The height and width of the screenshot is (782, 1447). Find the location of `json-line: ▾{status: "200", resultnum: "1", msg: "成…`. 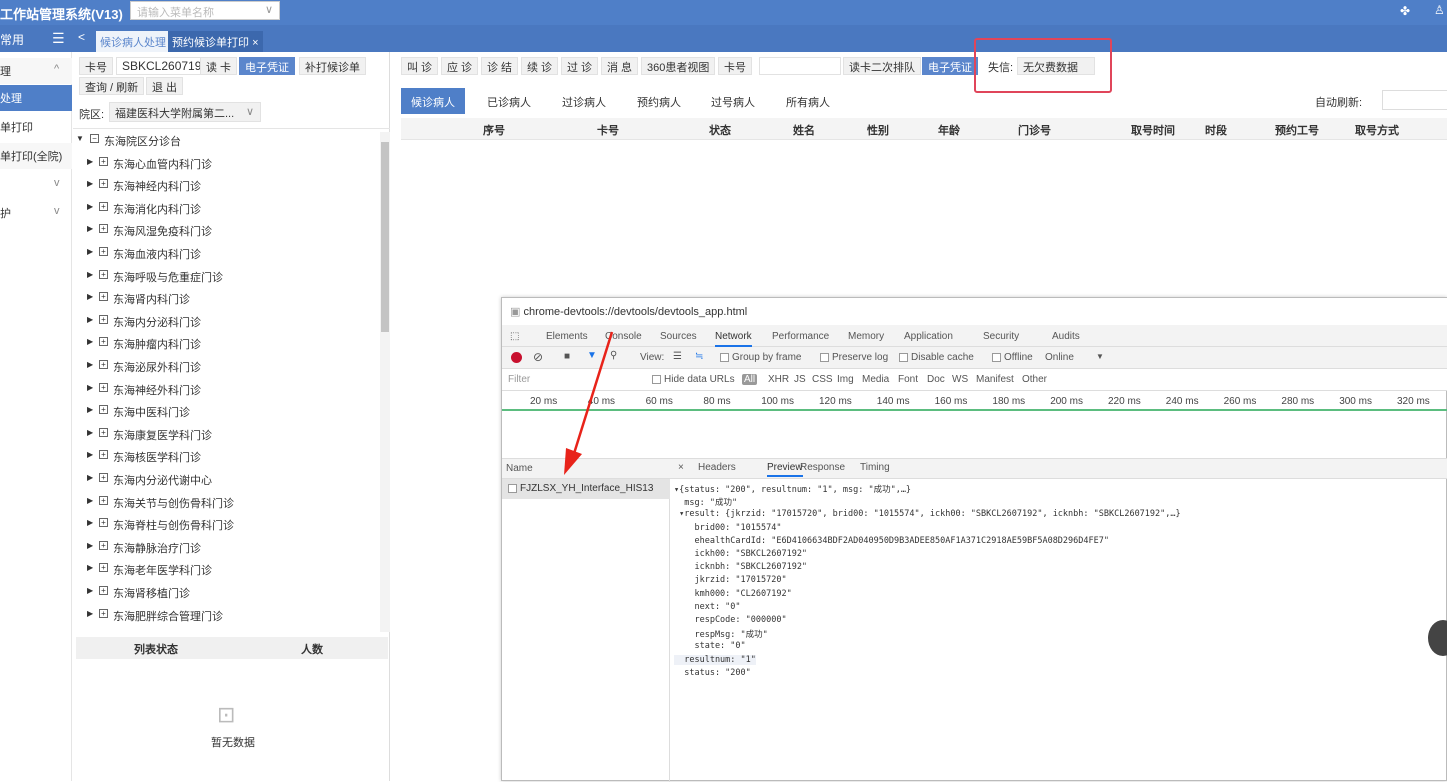

json-line: ▾{status: "200", resultnum: "1", msg: "成… is located at coordinates (792, 489).